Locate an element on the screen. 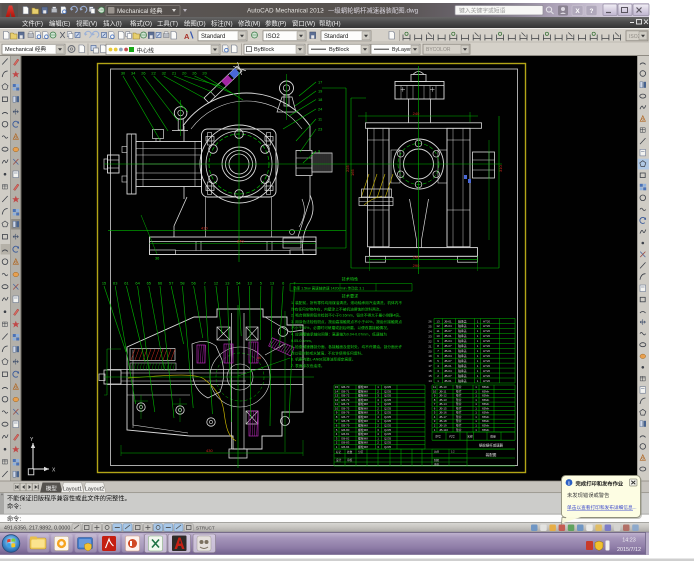  svg-text: 16 is located at coordinates (430, 371).